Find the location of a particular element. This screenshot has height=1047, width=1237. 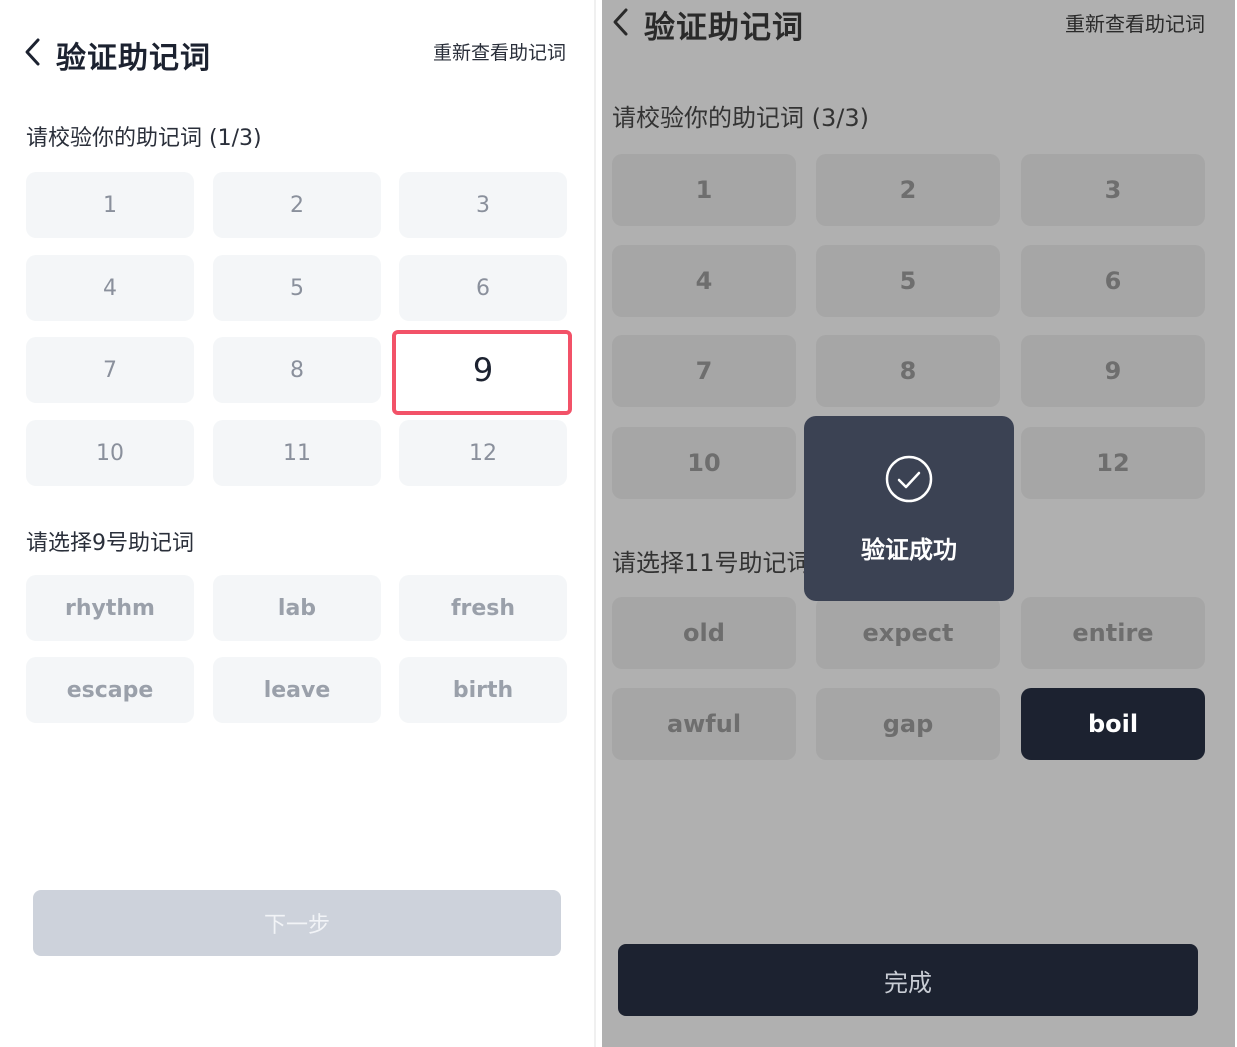

verify-progress-label: 请校验你的助记词 (3/3) is located at coordinates (740, 118).